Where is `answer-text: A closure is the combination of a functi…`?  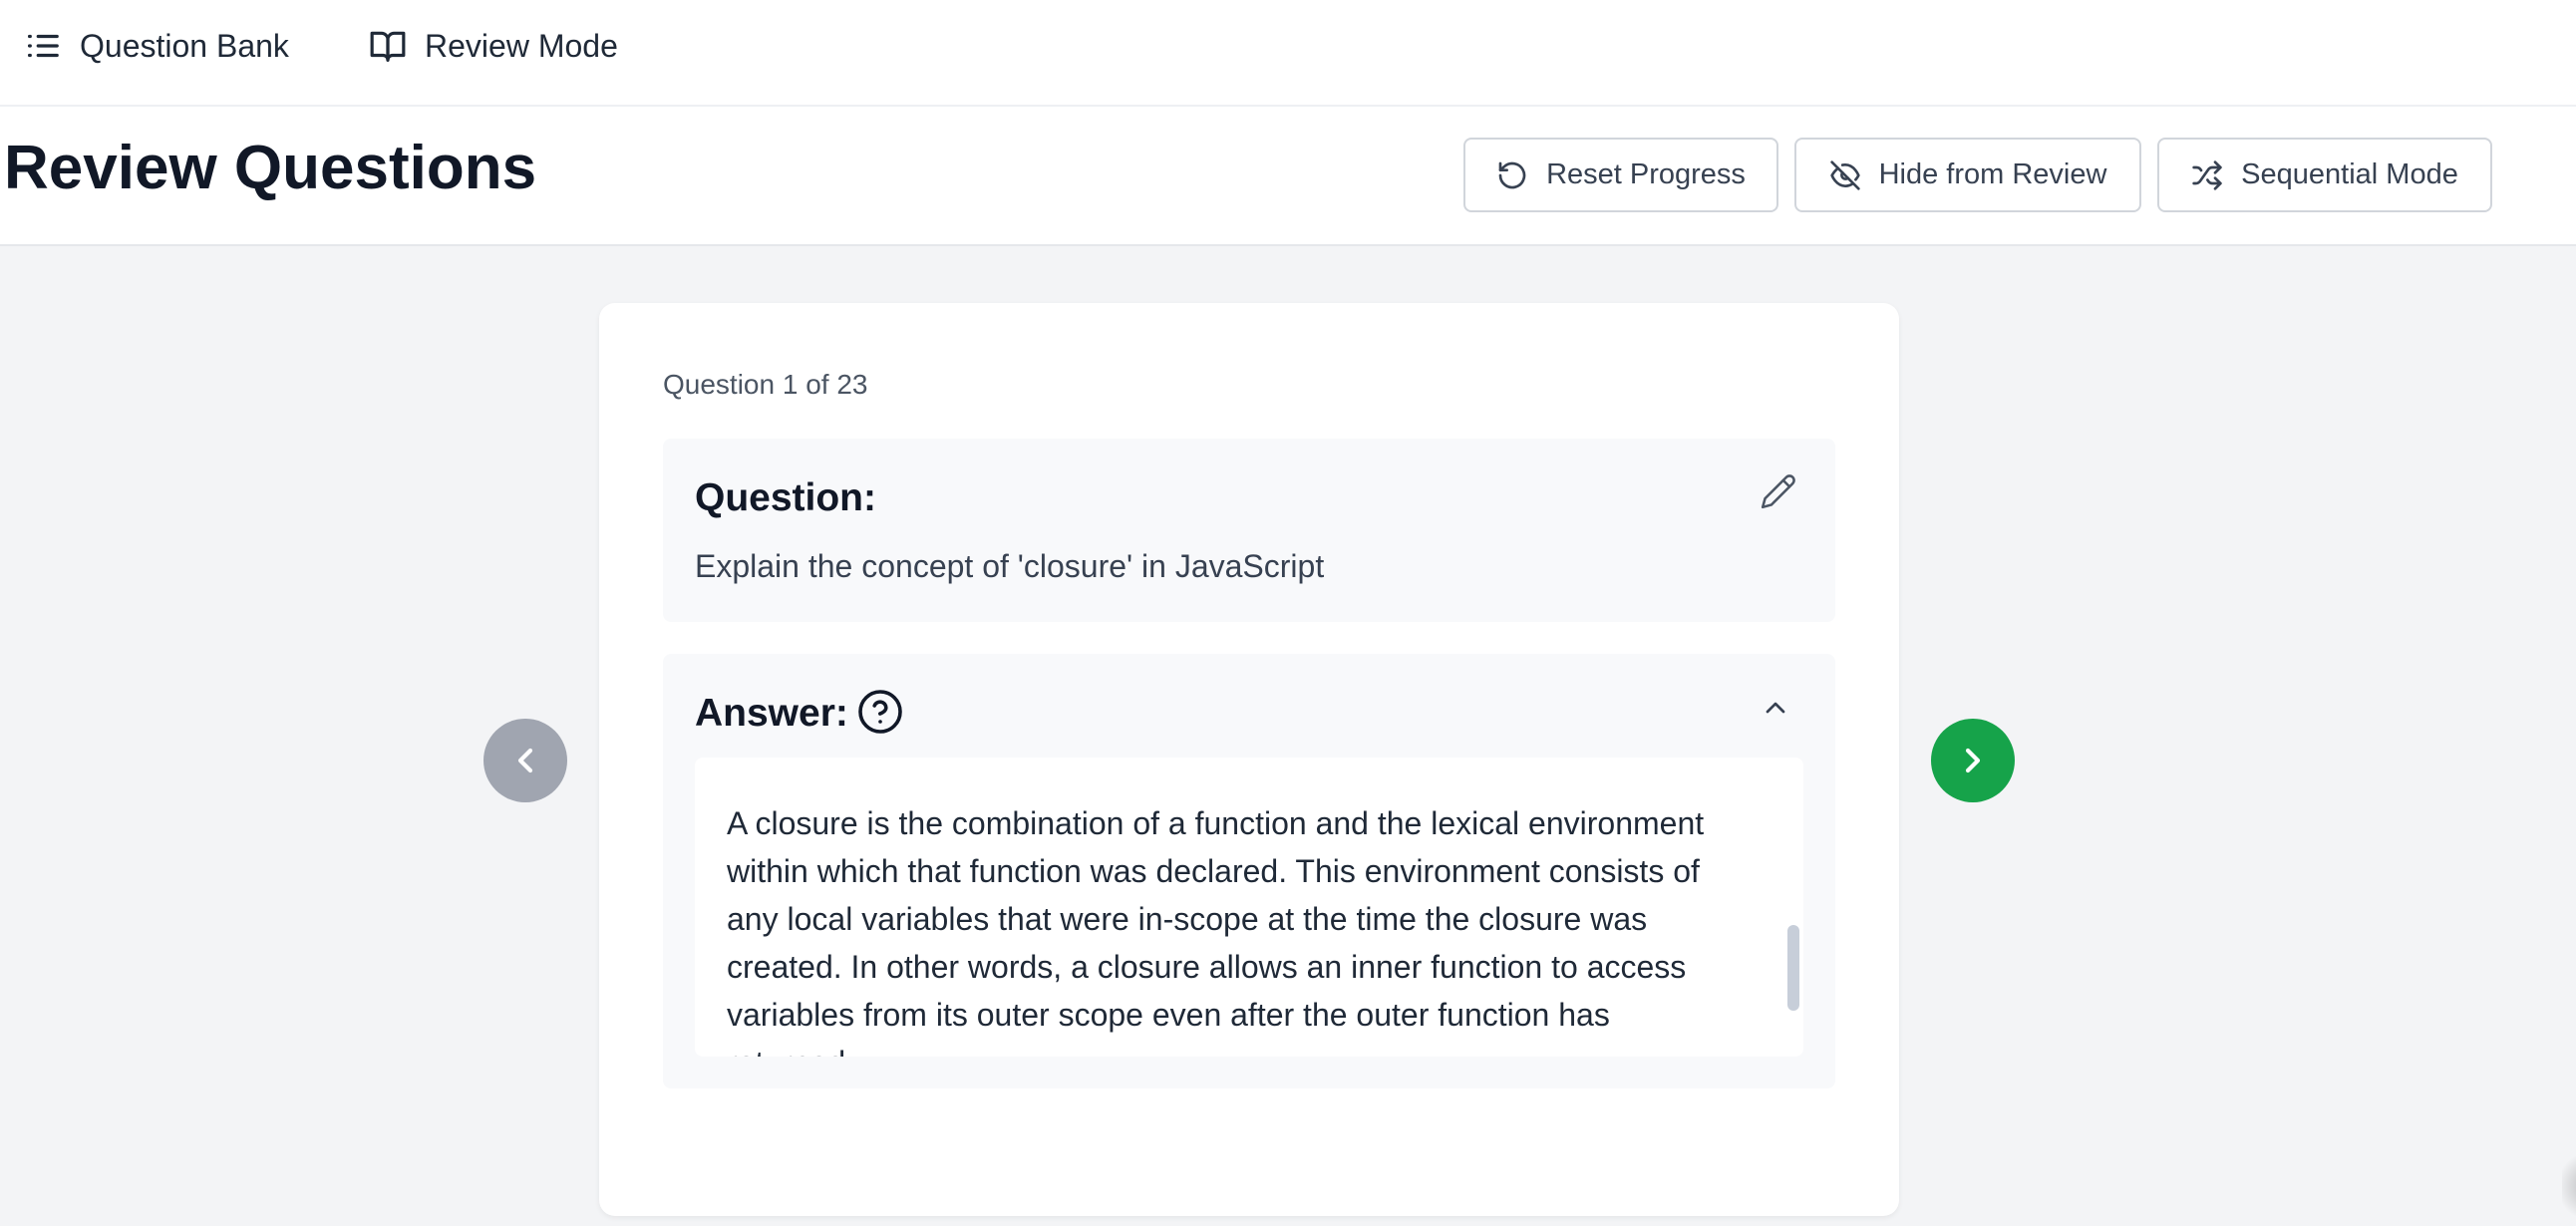 answer-text: A closure is the combination of a functi… is located at coordinates (1216, 931).